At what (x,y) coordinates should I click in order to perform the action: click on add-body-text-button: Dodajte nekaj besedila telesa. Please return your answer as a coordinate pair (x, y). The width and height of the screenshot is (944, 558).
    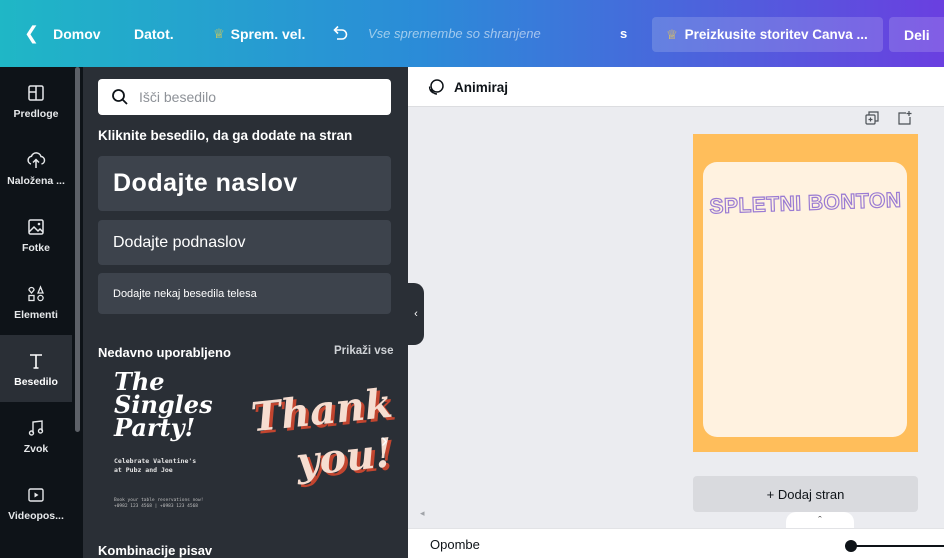
    Looking at the image, I should click on (244, 293).